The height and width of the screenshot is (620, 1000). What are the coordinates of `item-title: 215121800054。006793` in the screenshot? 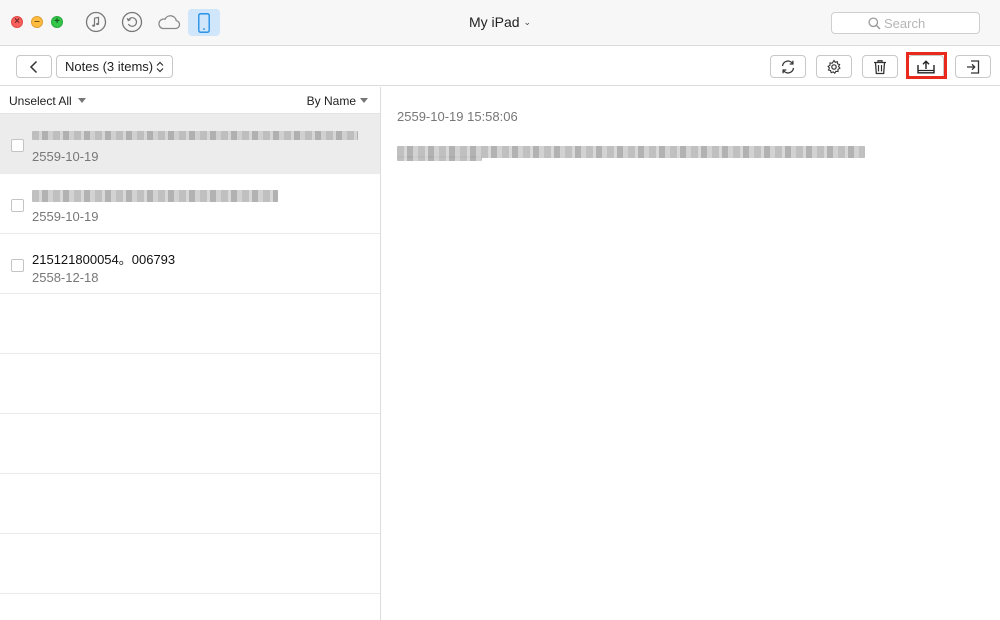 It's located at (104, 259).